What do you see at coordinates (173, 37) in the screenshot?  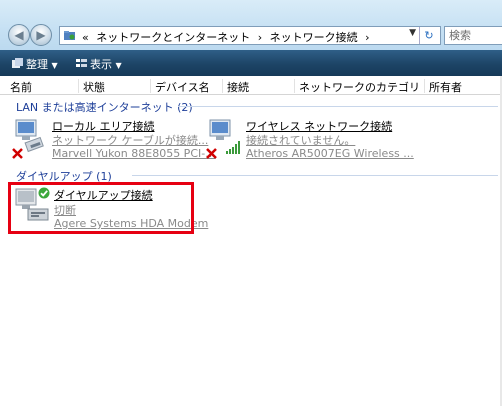 I see `breadcrumb-item-network-internet: ネットワークとインターネット` at bounding box center [173, 37].